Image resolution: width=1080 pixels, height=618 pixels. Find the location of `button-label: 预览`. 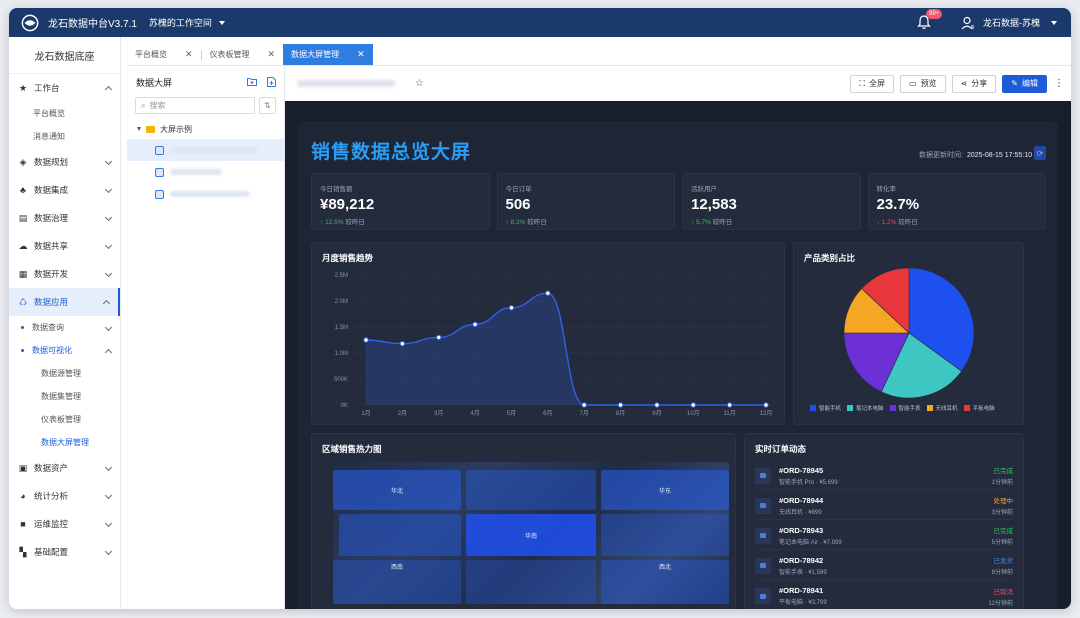

button-label: 预览 is located at coordinates (928, 83).